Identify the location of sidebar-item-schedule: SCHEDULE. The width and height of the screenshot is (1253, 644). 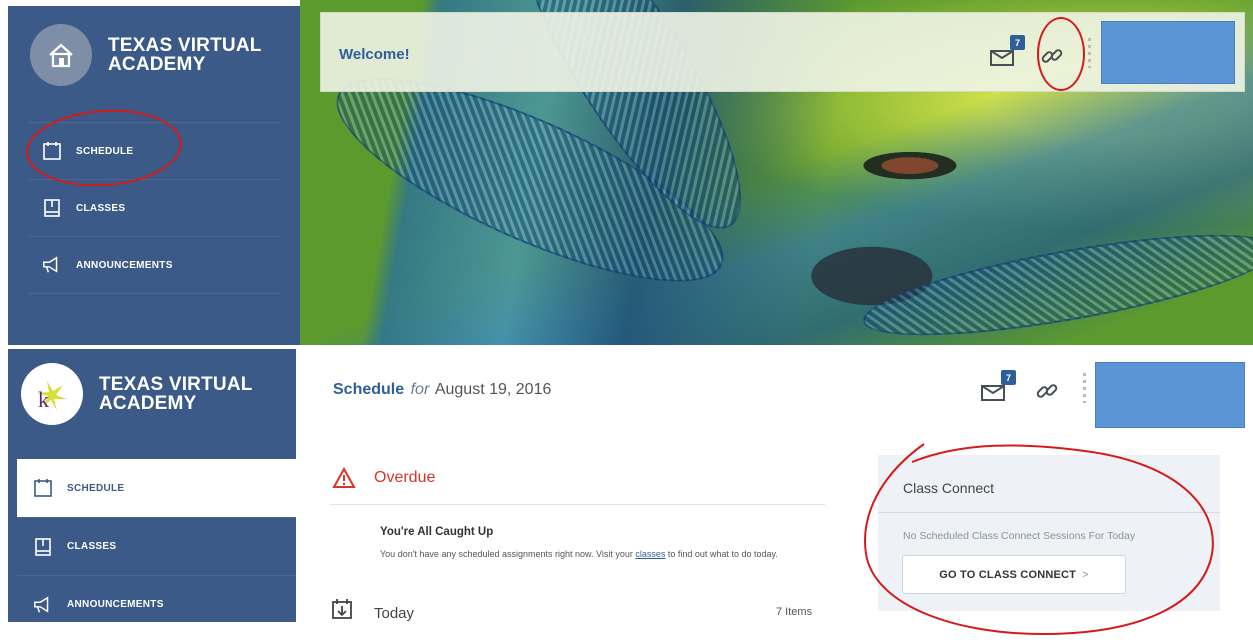
(156, 488).